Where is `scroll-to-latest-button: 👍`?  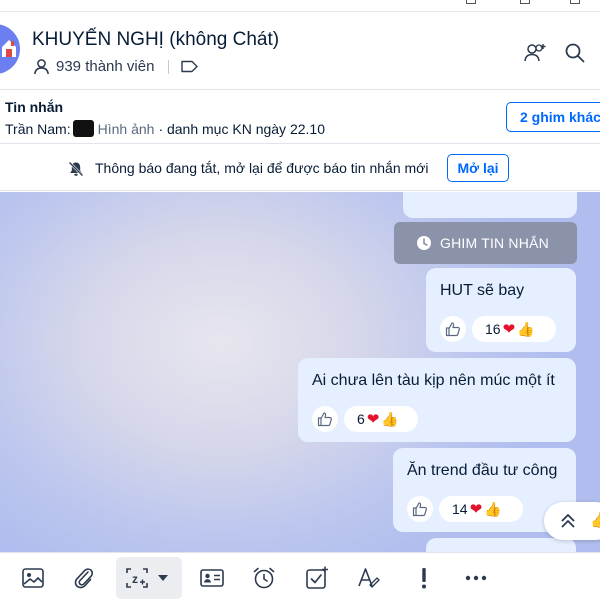
scroll-to-latest-button: 👍 is located at coordinates (572, 521).